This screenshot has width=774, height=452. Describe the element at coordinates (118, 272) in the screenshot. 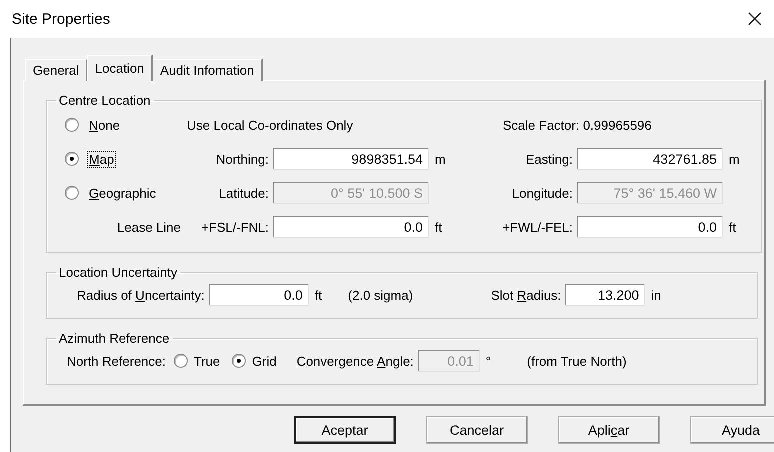

I see `group-title: Location Uncertainty` at that location.